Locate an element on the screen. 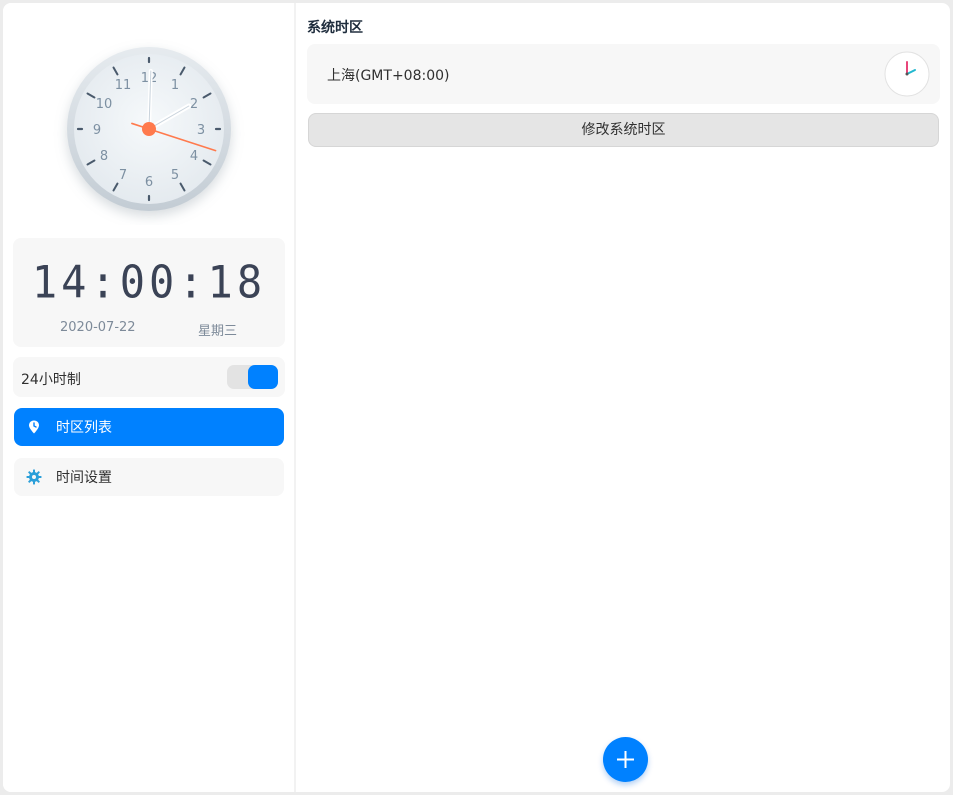 This screenshot has width=953, height=795. gear-icon is located at coordinates (34, 477).